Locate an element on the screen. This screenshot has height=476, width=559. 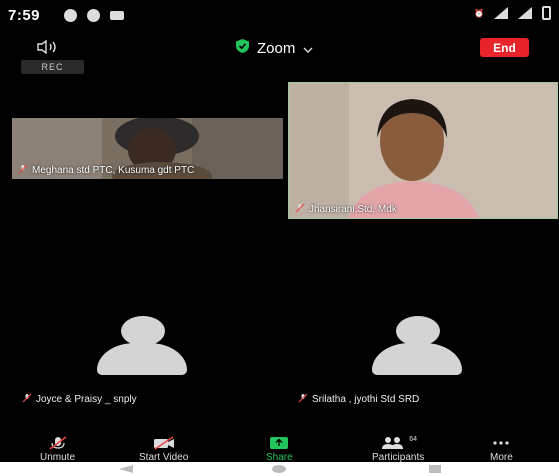
participant-name-tag: Meghana std PTC, Kusuma gdt PTC is located at coordinates (106, 170).